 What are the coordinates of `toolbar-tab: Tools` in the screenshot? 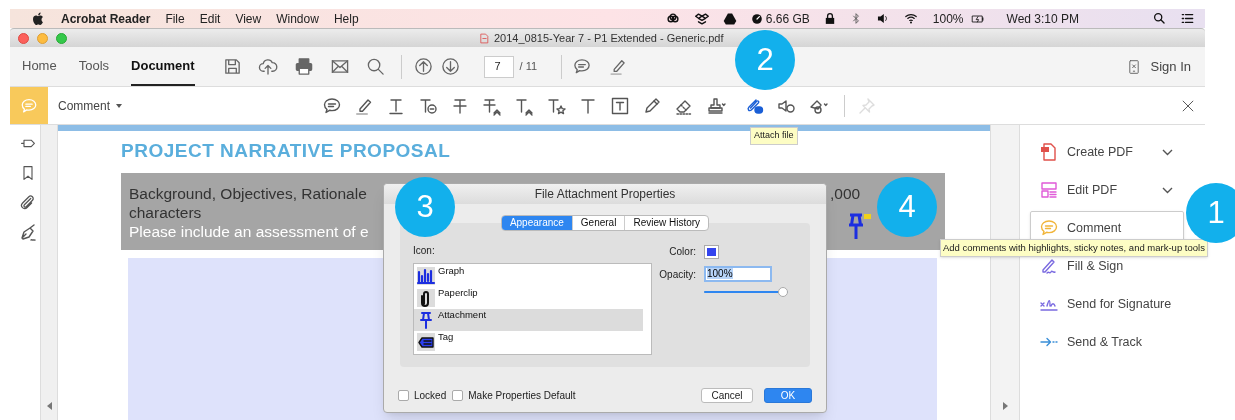 It's located at (94, 66).